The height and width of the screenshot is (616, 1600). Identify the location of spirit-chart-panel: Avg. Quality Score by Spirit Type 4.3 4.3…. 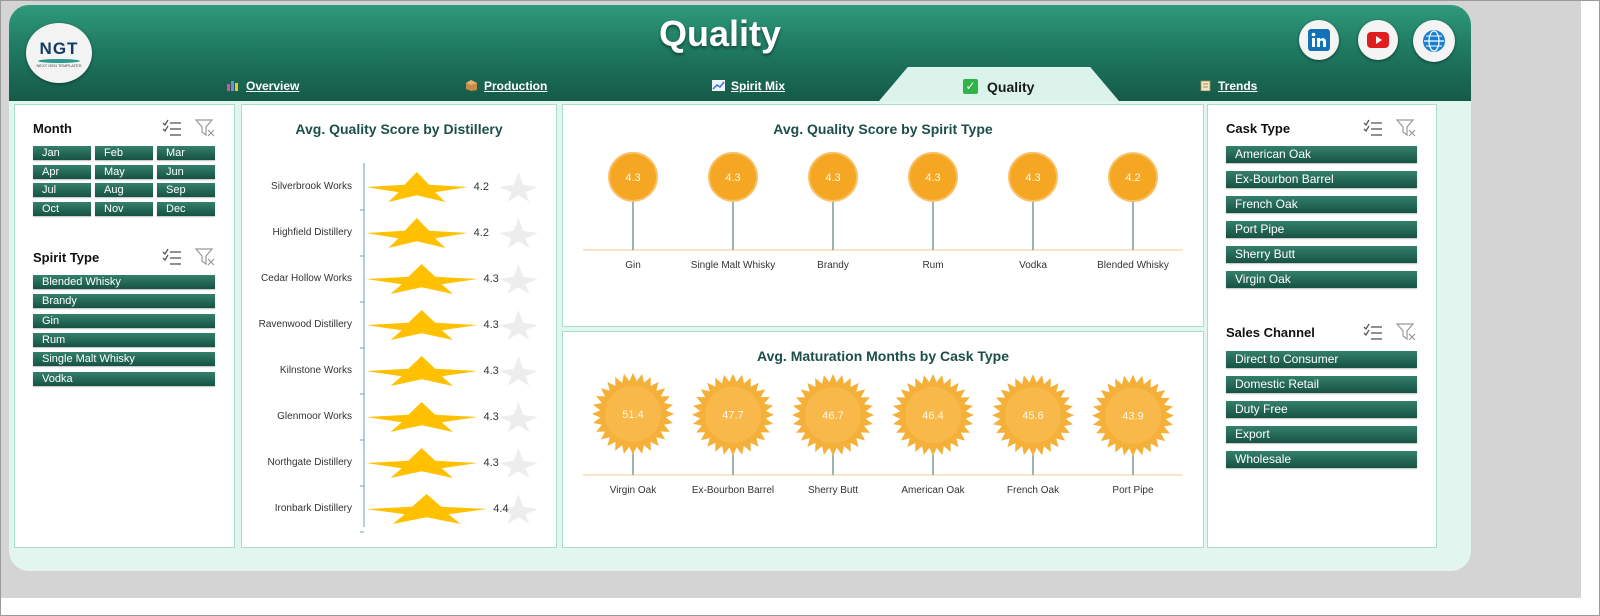
(883, 215).